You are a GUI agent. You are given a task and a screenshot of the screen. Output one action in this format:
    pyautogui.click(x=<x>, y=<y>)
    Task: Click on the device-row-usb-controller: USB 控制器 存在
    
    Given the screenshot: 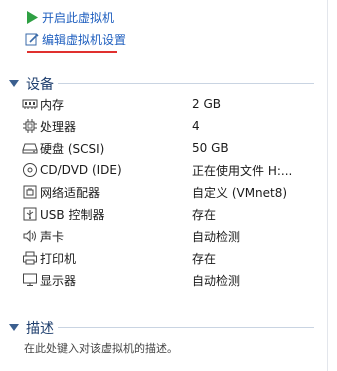 What is the action you would take?
    pyautogui.click(x=162, y=214)
    